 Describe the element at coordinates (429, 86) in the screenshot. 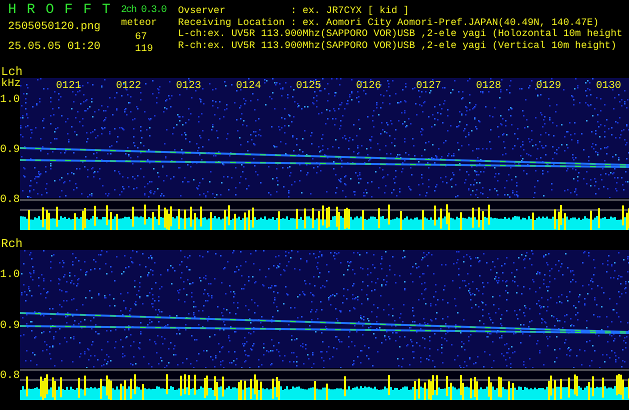

I see `time-label: 0127` at that location.